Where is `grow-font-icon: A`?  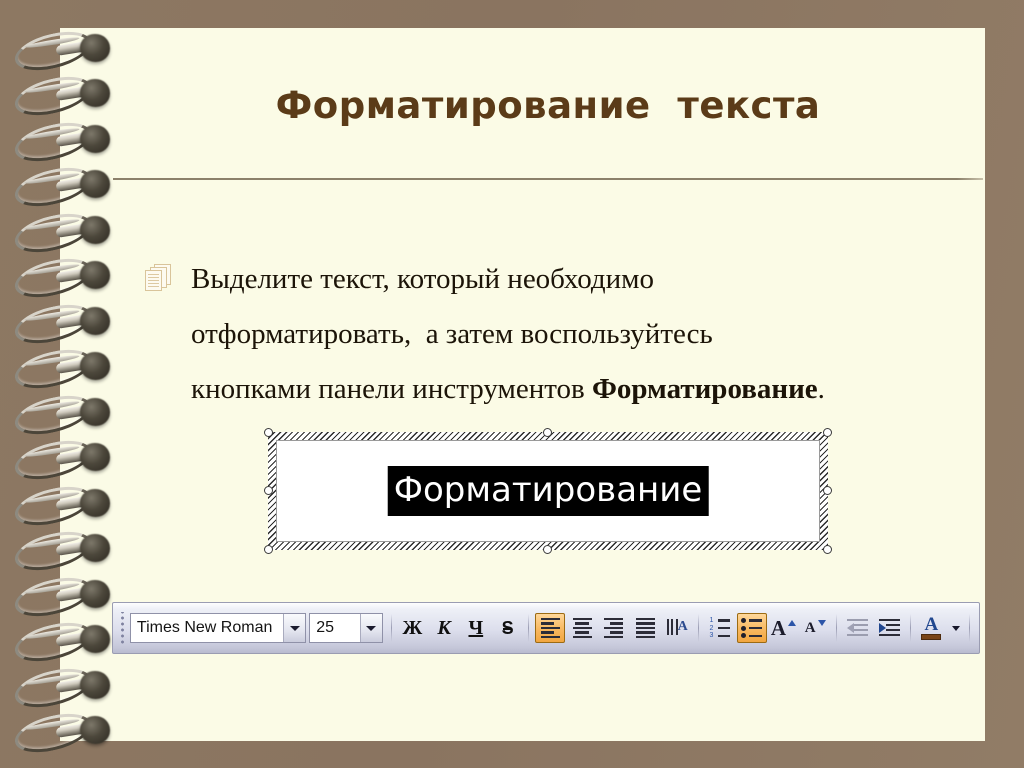
grow-font-icon: A is located at coordinates (783, 628).